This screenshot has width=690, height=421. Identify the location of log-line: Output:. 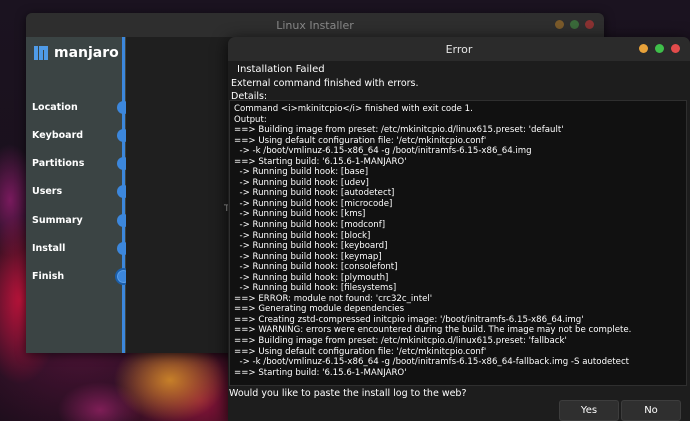
(250, 119).